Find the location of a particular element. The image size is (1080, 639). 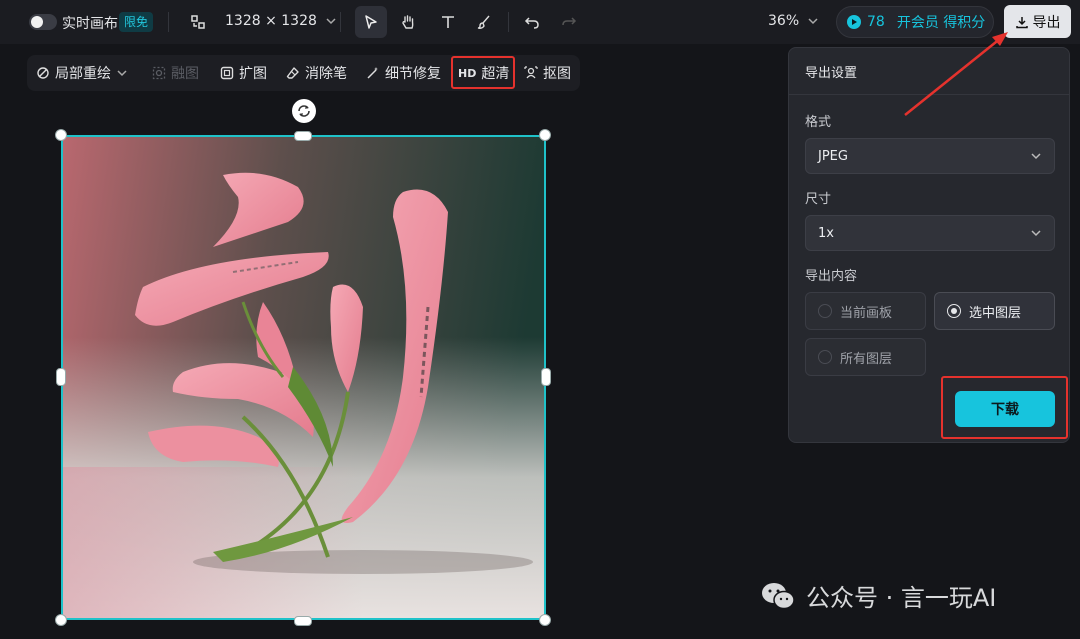

watermark: 公众号 · 言一玩AI is located at coordinates (878, 595).